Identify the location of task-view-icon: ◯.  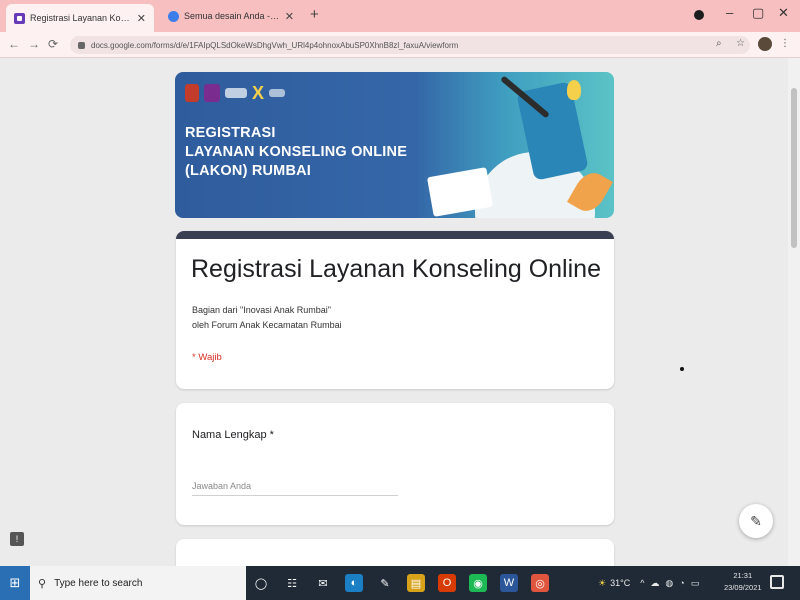
(261, 583).